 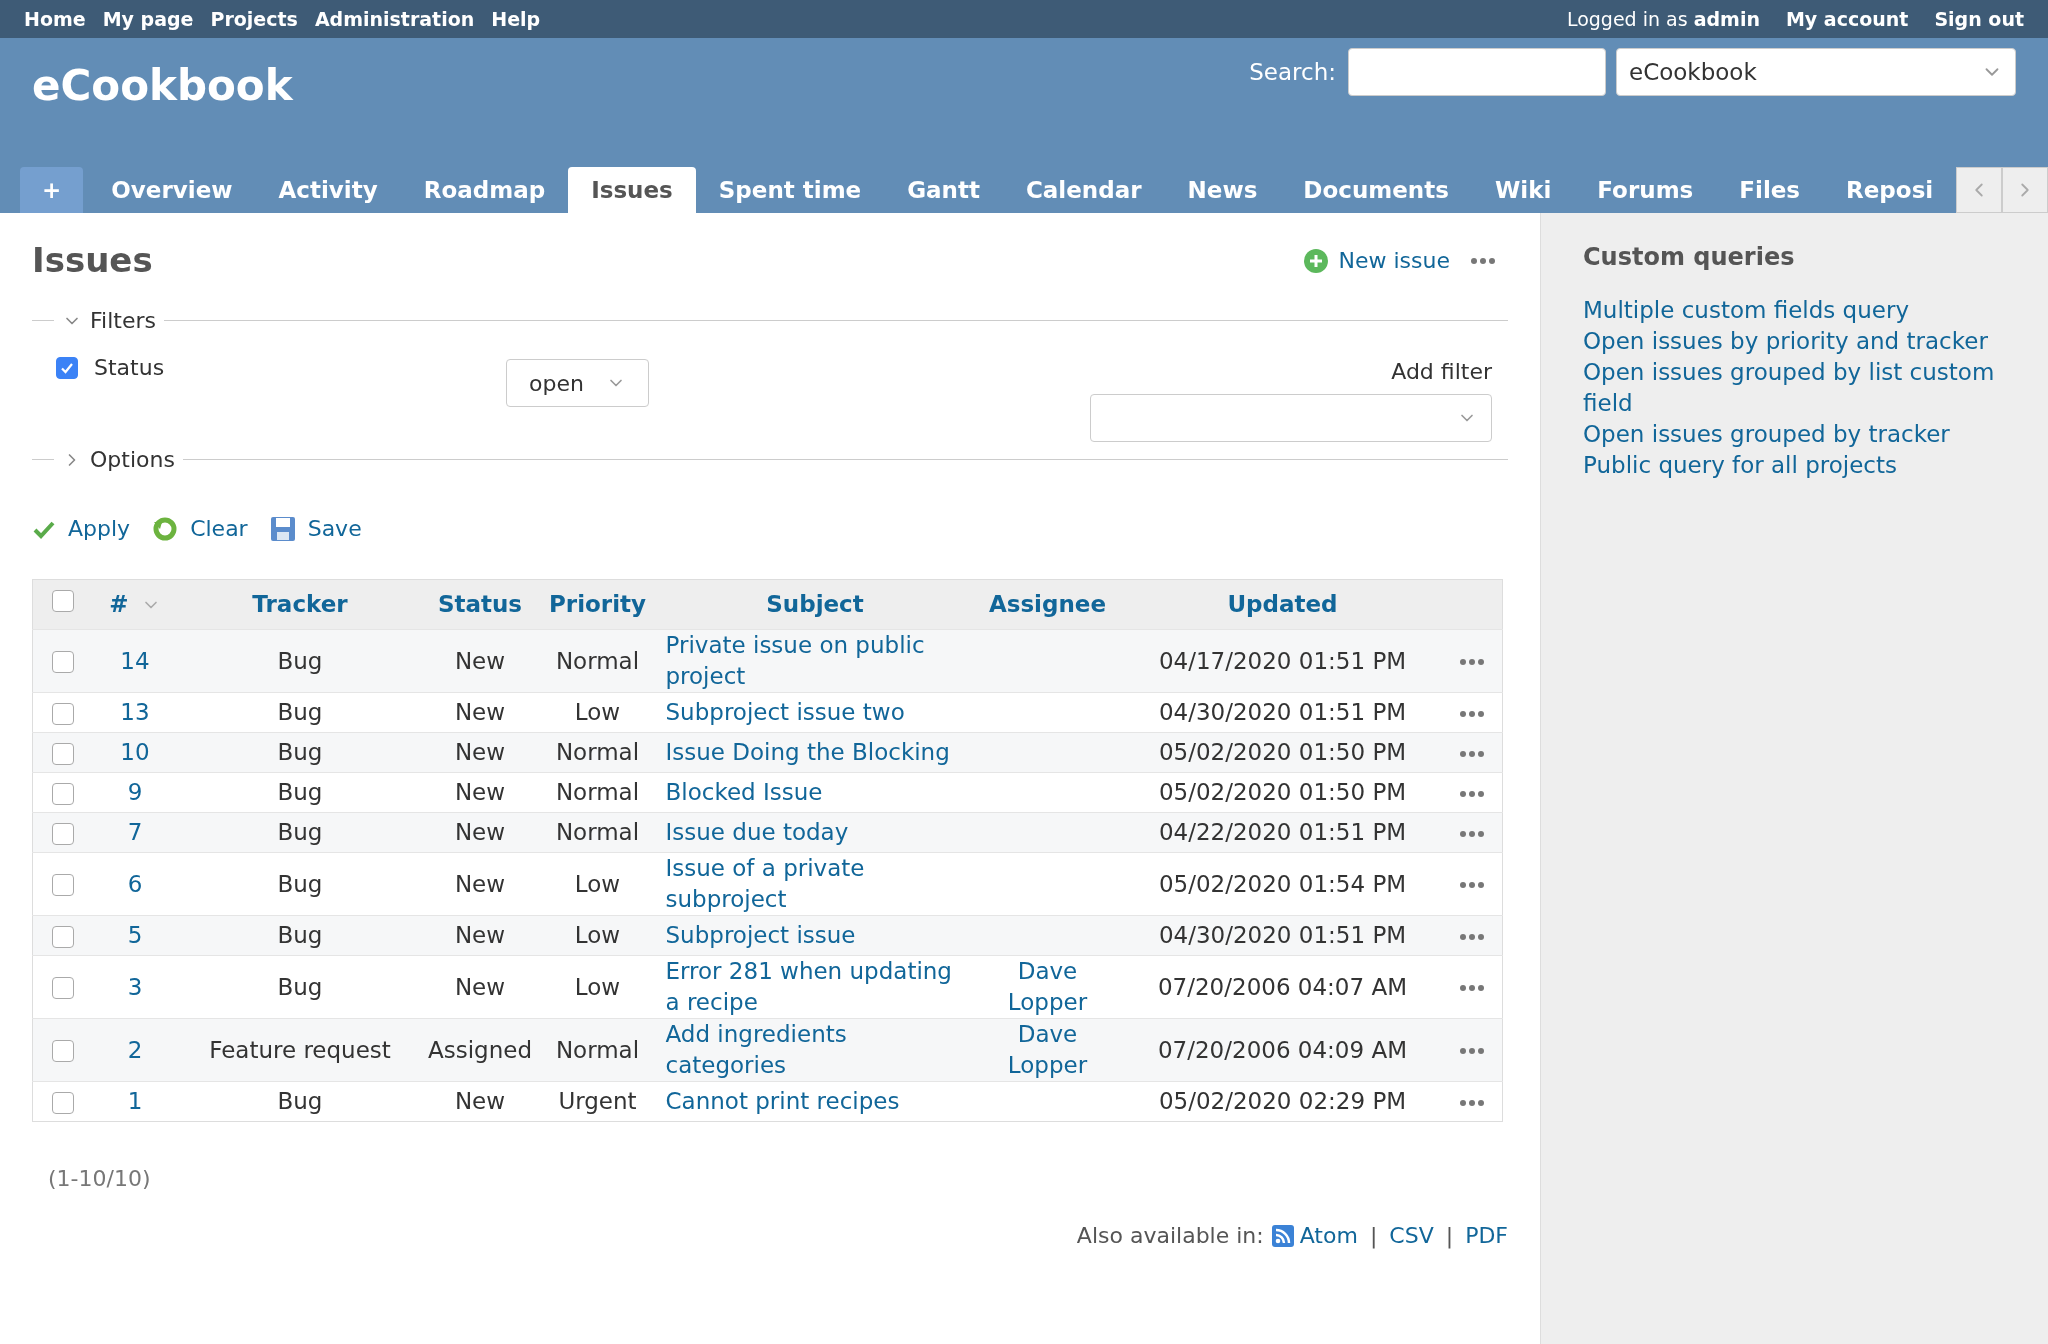 What do you see at coordinates (1411, 1235) in the screenshot?
I see `export-link: CSV` at bounding box center [1411, 1235].